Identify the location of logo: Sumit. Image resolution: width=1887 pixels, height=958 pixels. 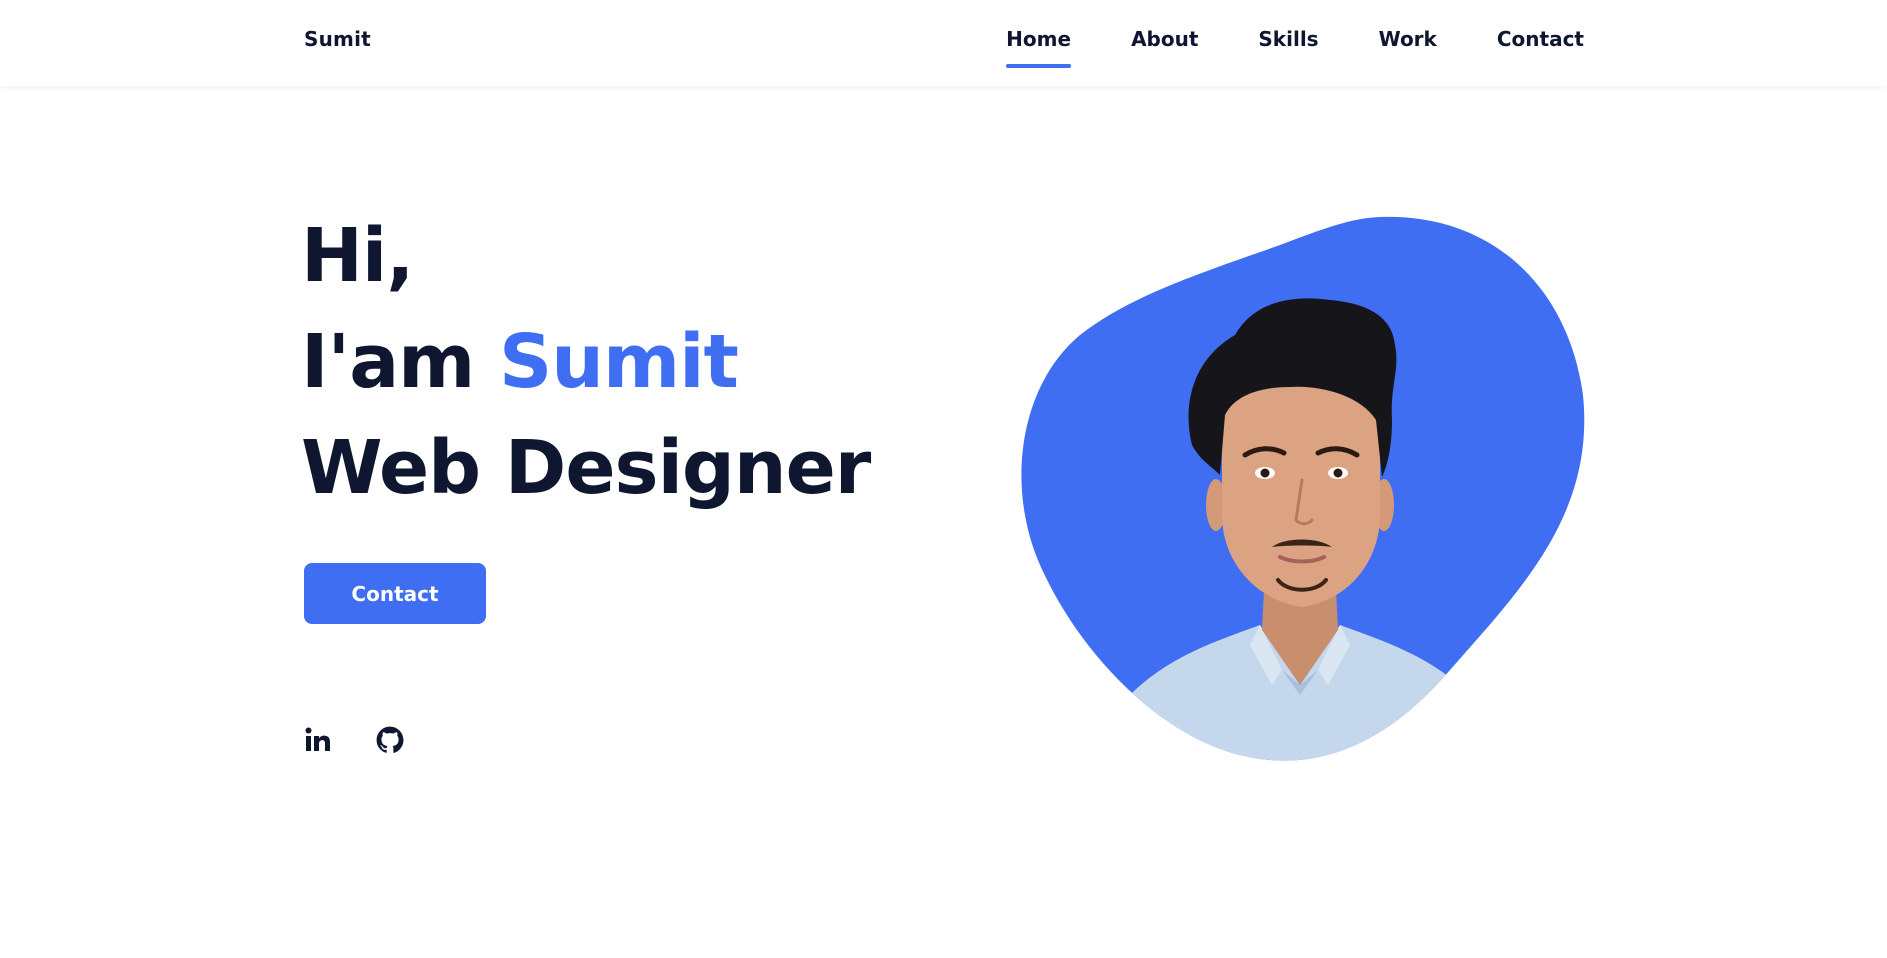
(337, 39).